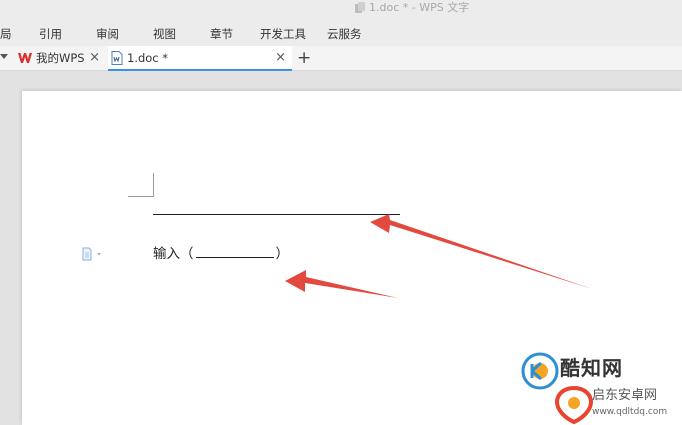  Describe the element at coordinates (341, 58) in the screenshot. I see `tab-bar: 我的WPS × 1.doc * × +` at that location.